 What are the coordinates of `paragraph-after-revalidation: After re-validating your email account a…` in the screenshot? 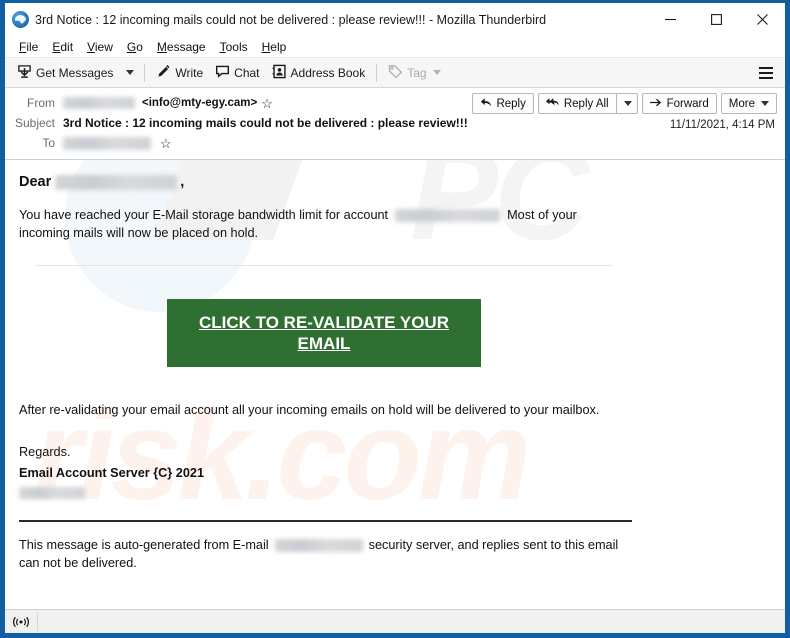 It's located at (309, 409).